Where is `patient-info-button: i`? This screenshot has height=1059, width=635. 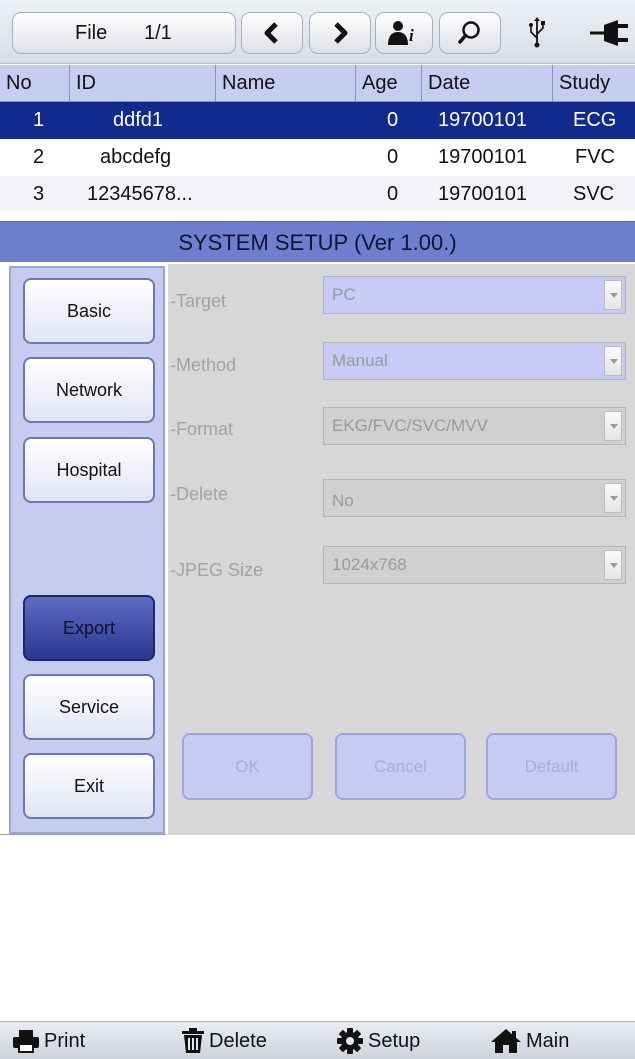 patient-info-button: i is located at coordinates (404, 33).